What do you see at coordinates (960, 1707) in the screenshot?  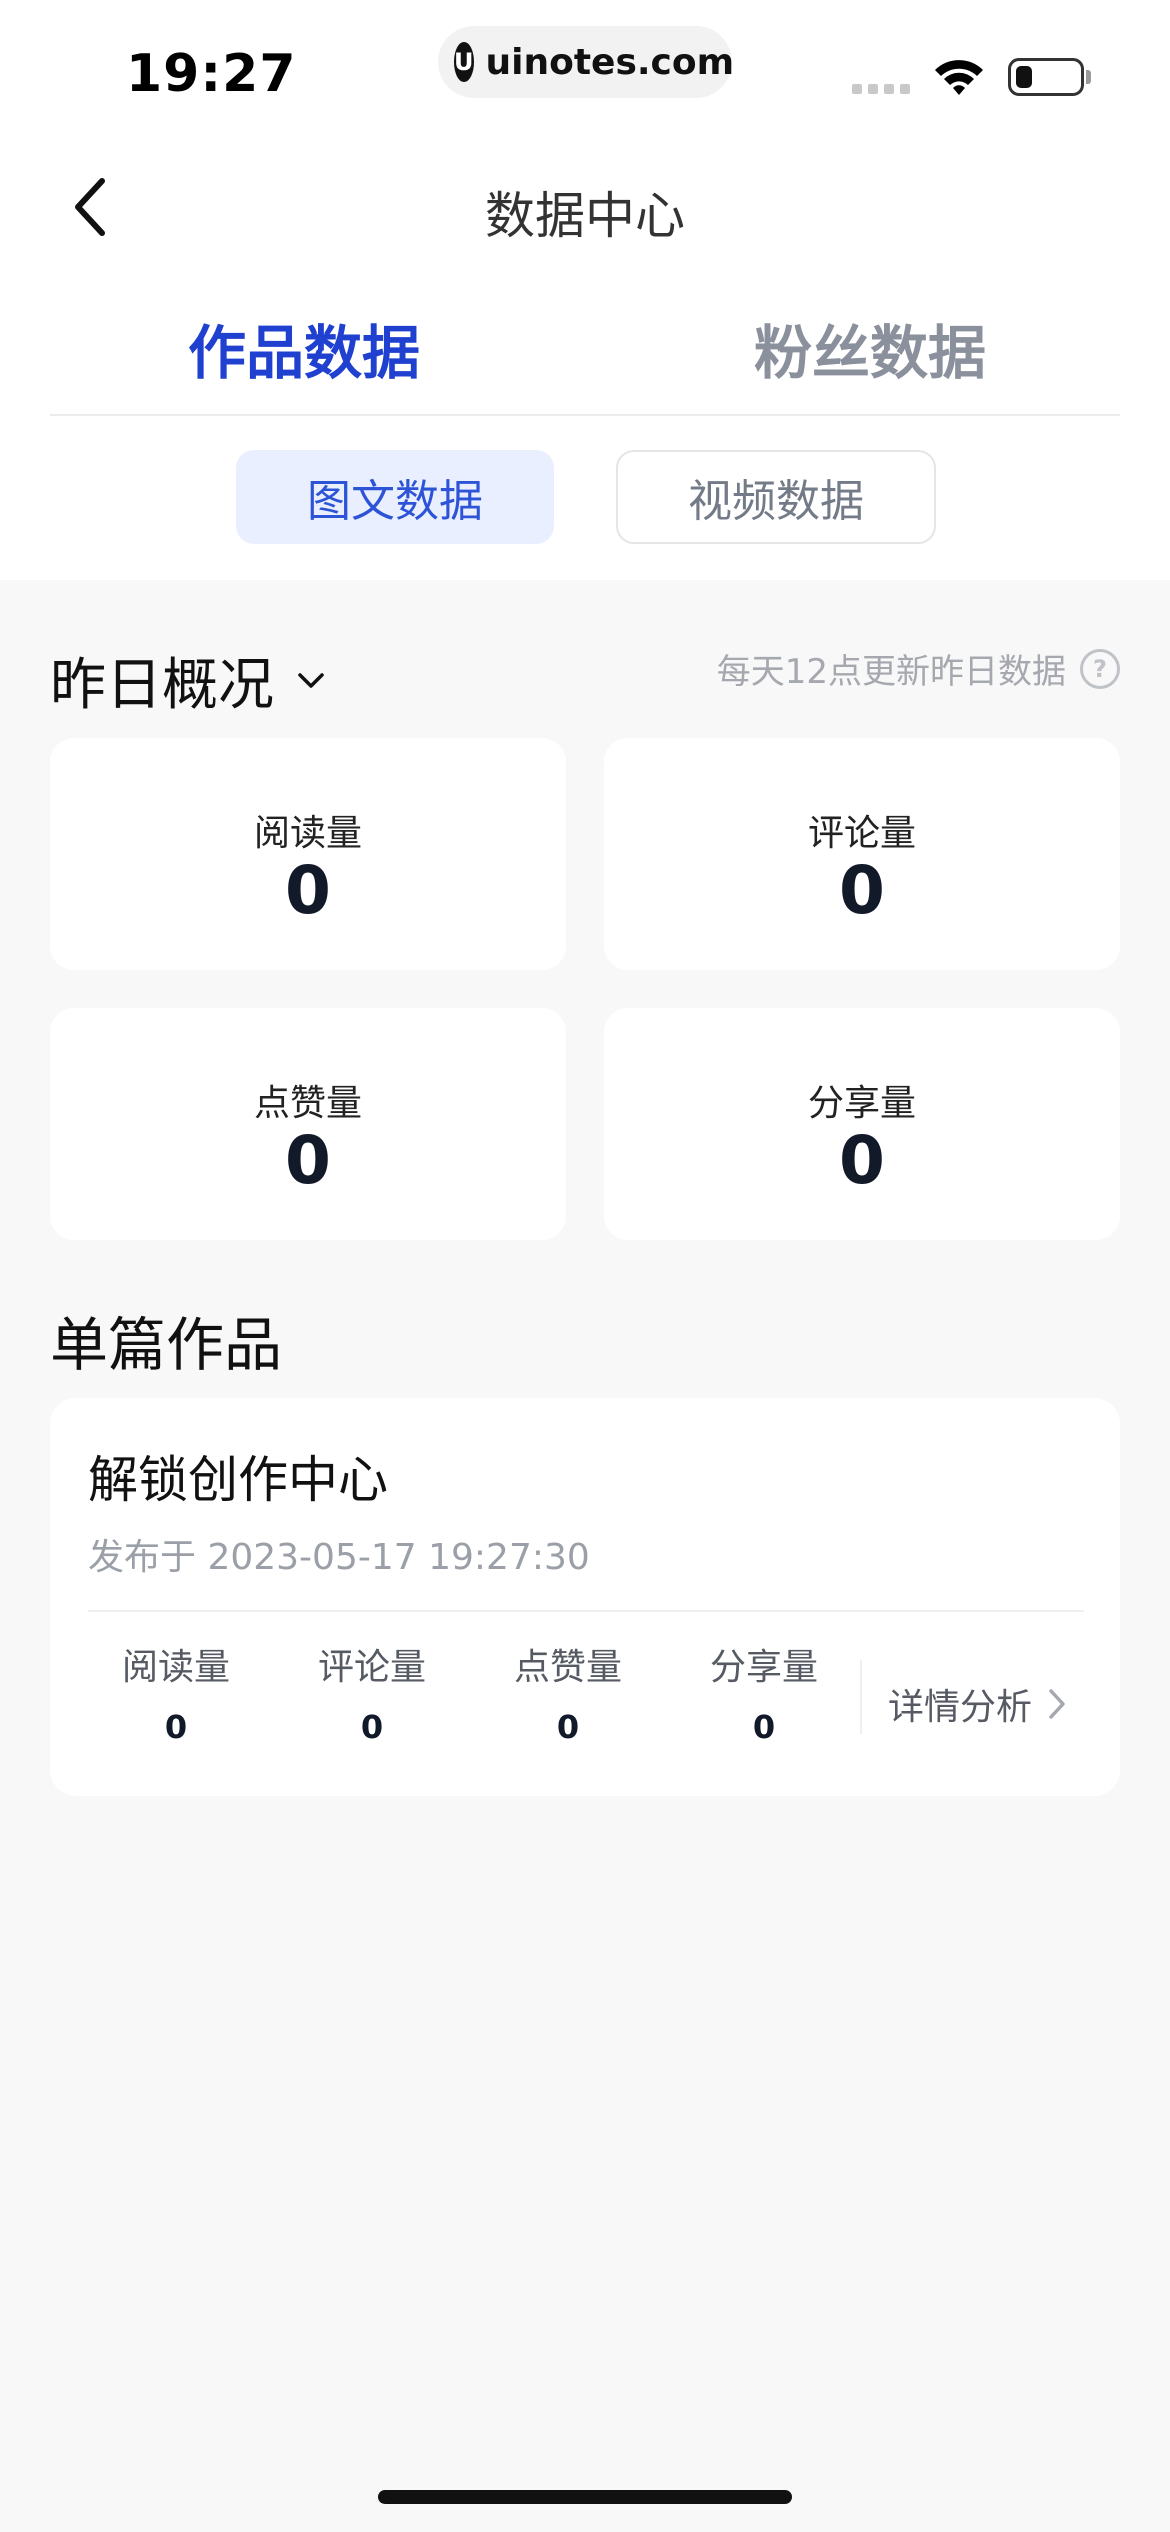 I see `detail-analysis-label: 详情分析` at bounding box center [960, 1707].